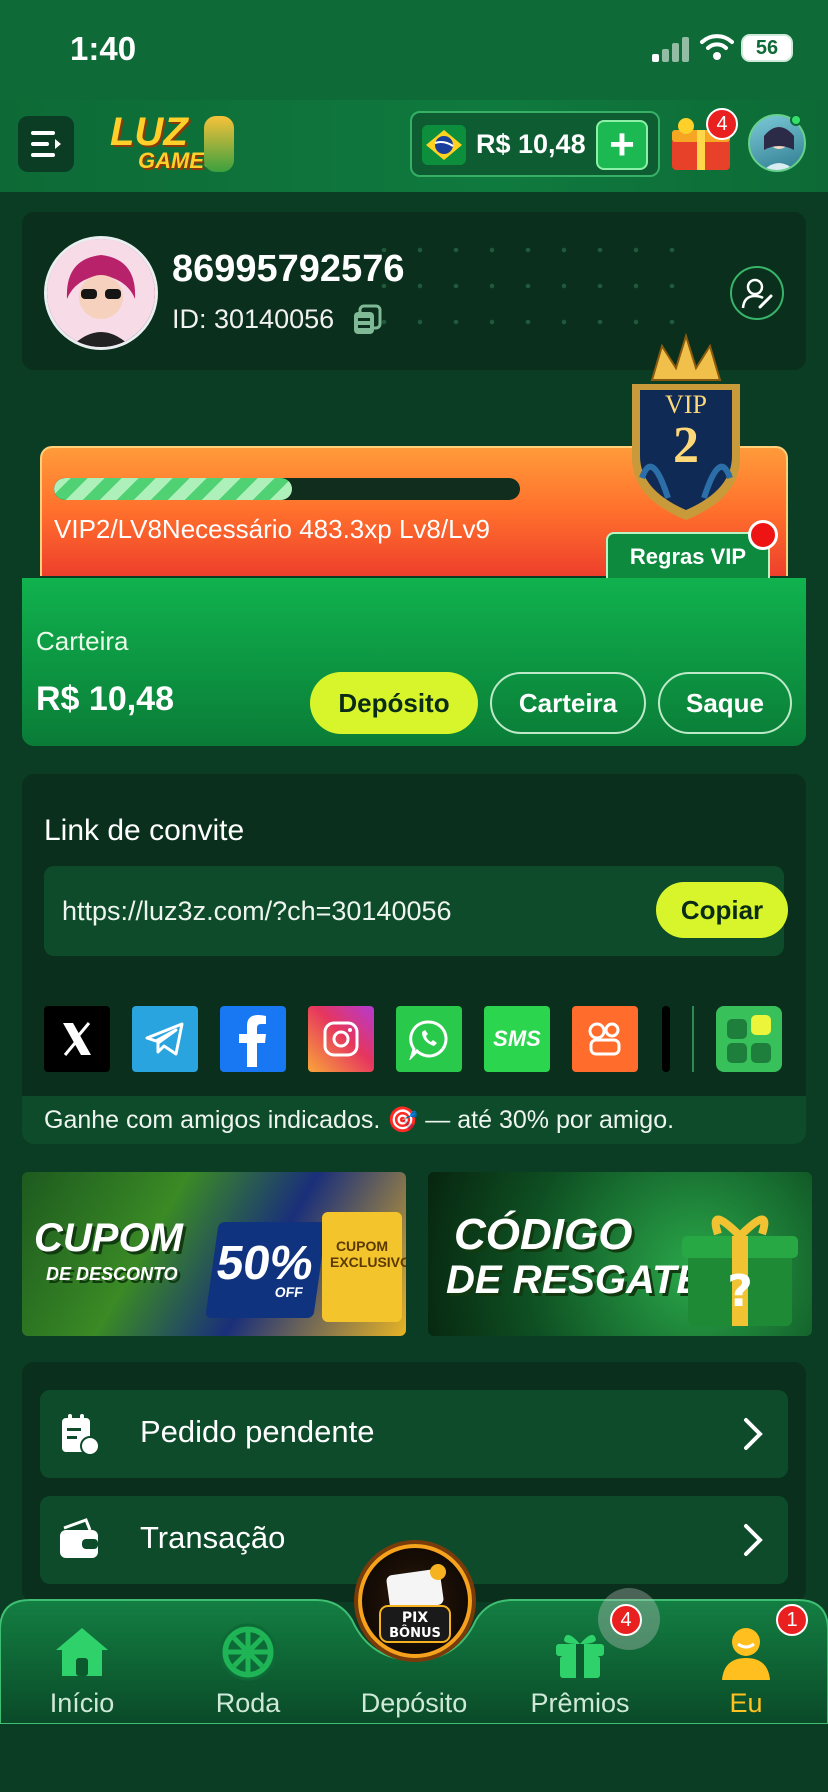 The height and width of the screenshot is (1792, 828). Describe the element at coordinates (580, 1703) in the screenshot. I see `nav-prizes-label: Prêmios` at that location.